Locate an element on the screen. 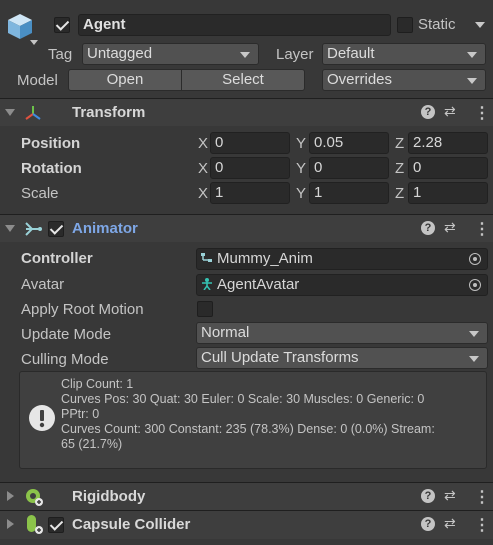 The width and height of the screenshot is (493, 545). apply-root-motion-checkbox is located at coordinates (205, 309).